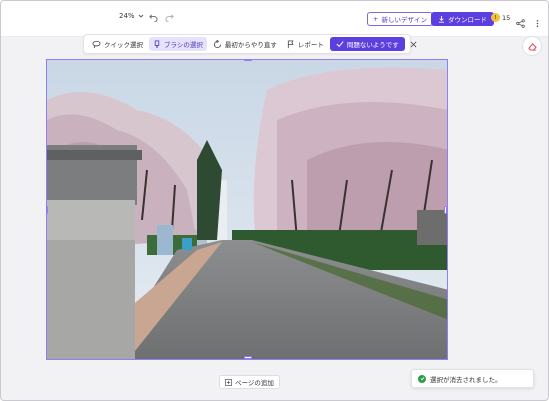 This screenshot has width=549, height=401. What do you see at coordinates (248, 357) in the screenshot?
I see `resize-handle-bottom` at bounding box center [248, 357].